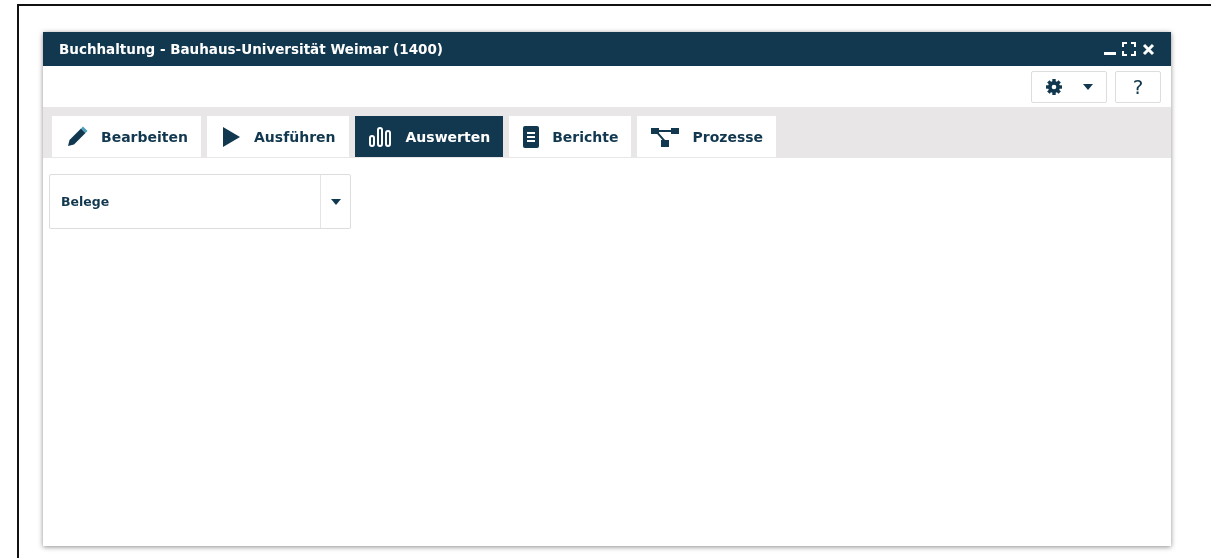 Image resolution: width=1211 pixels, height=558 pixels. I want to click on tab: Prozesse, so click(707, 136).